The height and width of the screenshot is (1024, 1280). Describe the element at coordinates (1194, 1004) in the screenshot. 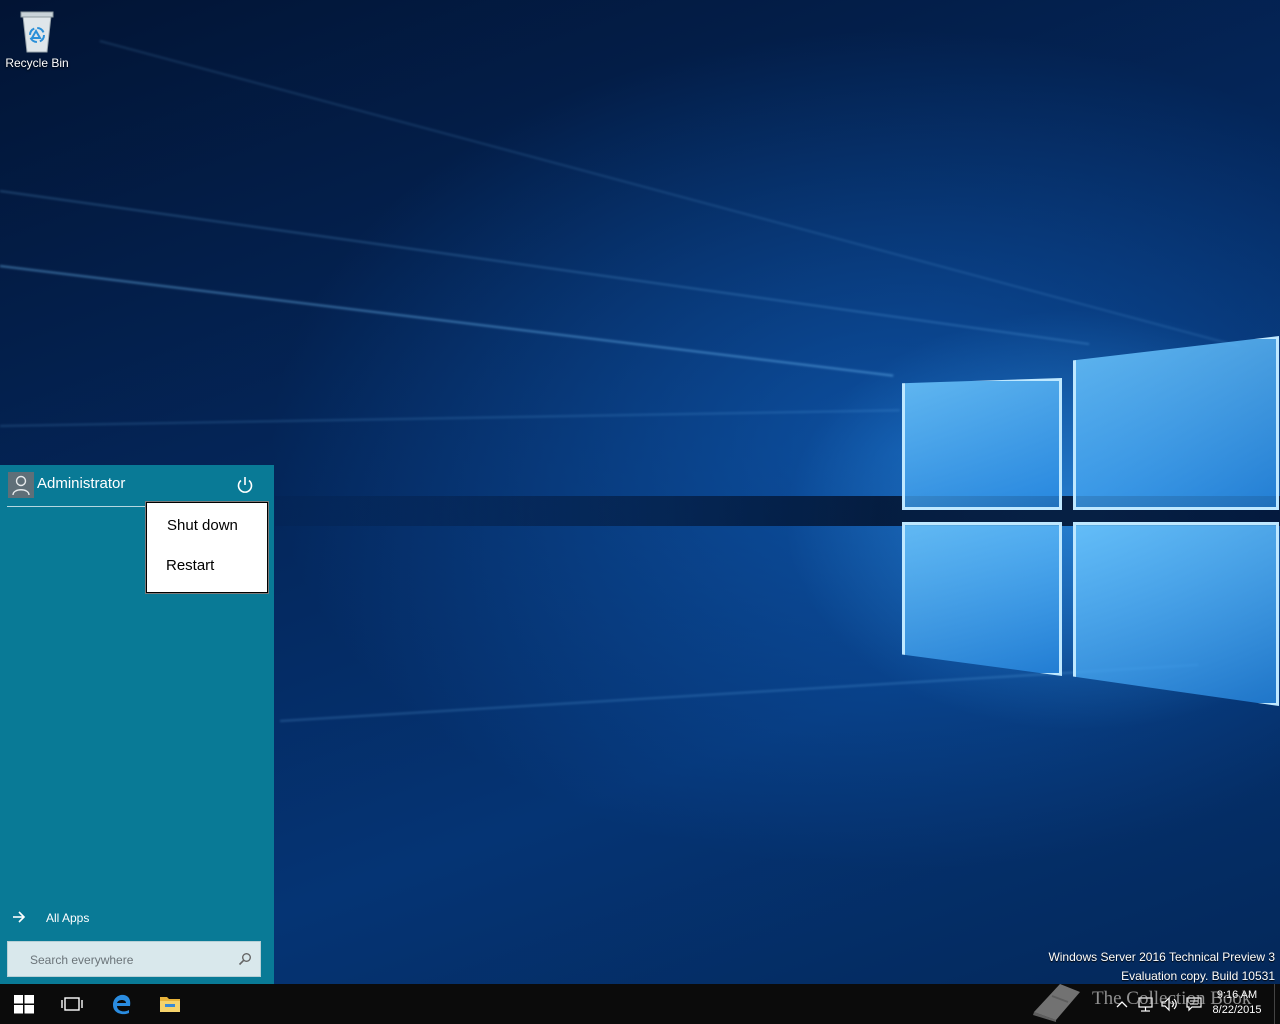

I see `action-center-icon` at that location.